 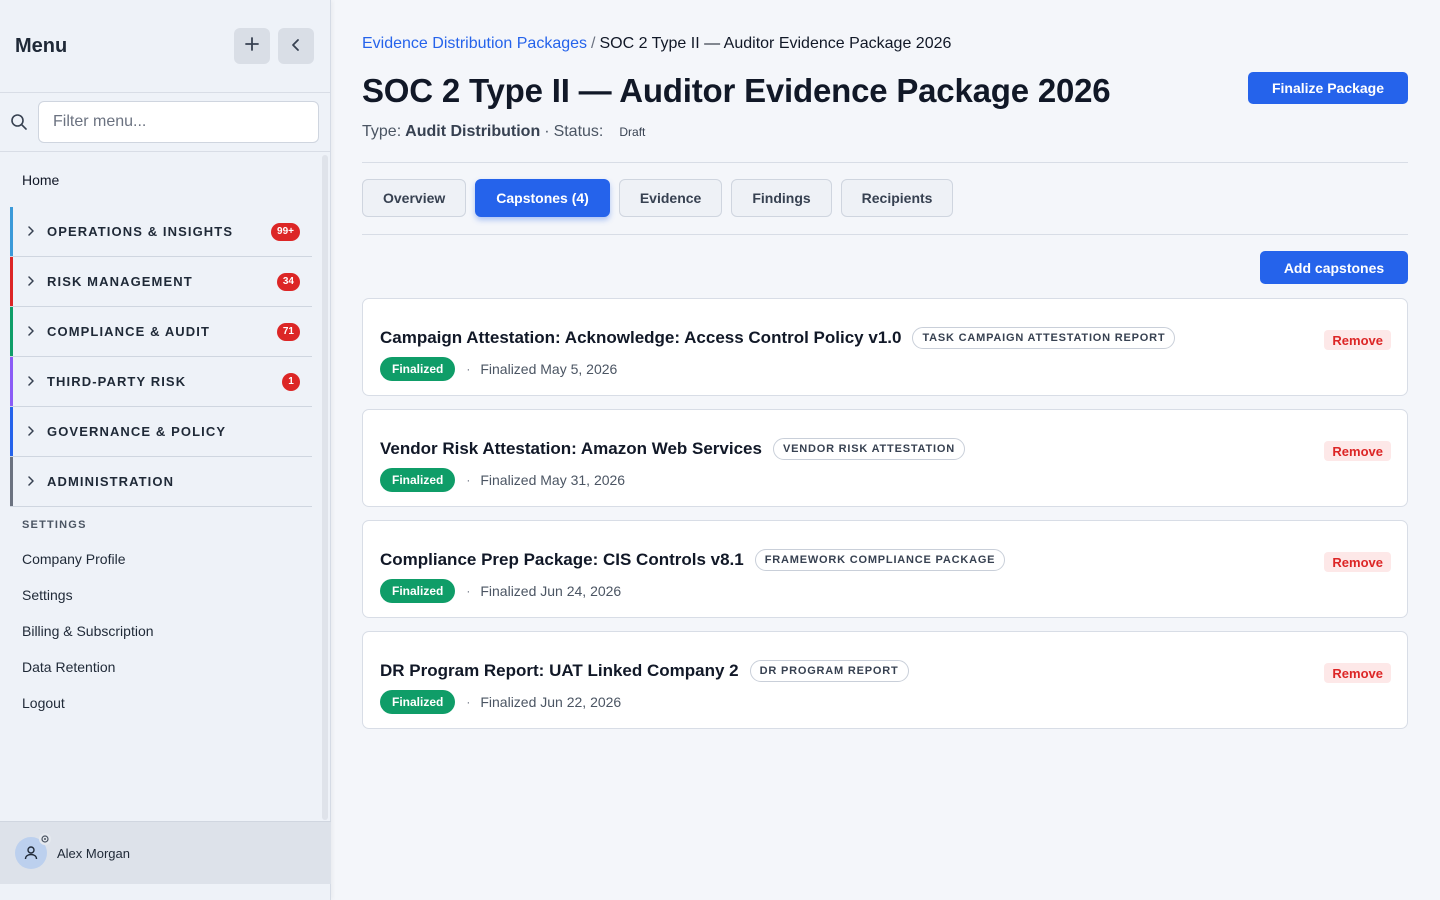 I want to click on sidebar-section: COMPLIANCE & AUDIT 71, so click(x=161, y=332).